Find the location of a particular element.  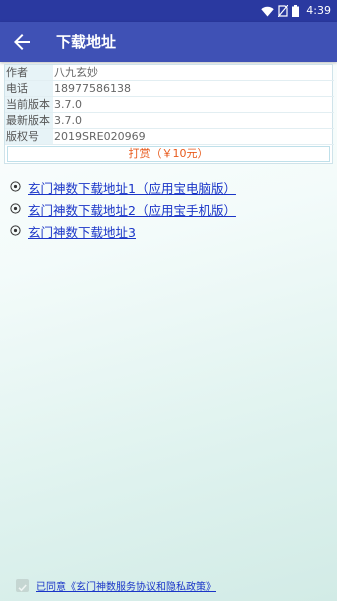

app-bar: 下载地址 is located at coordinates (168, 42).